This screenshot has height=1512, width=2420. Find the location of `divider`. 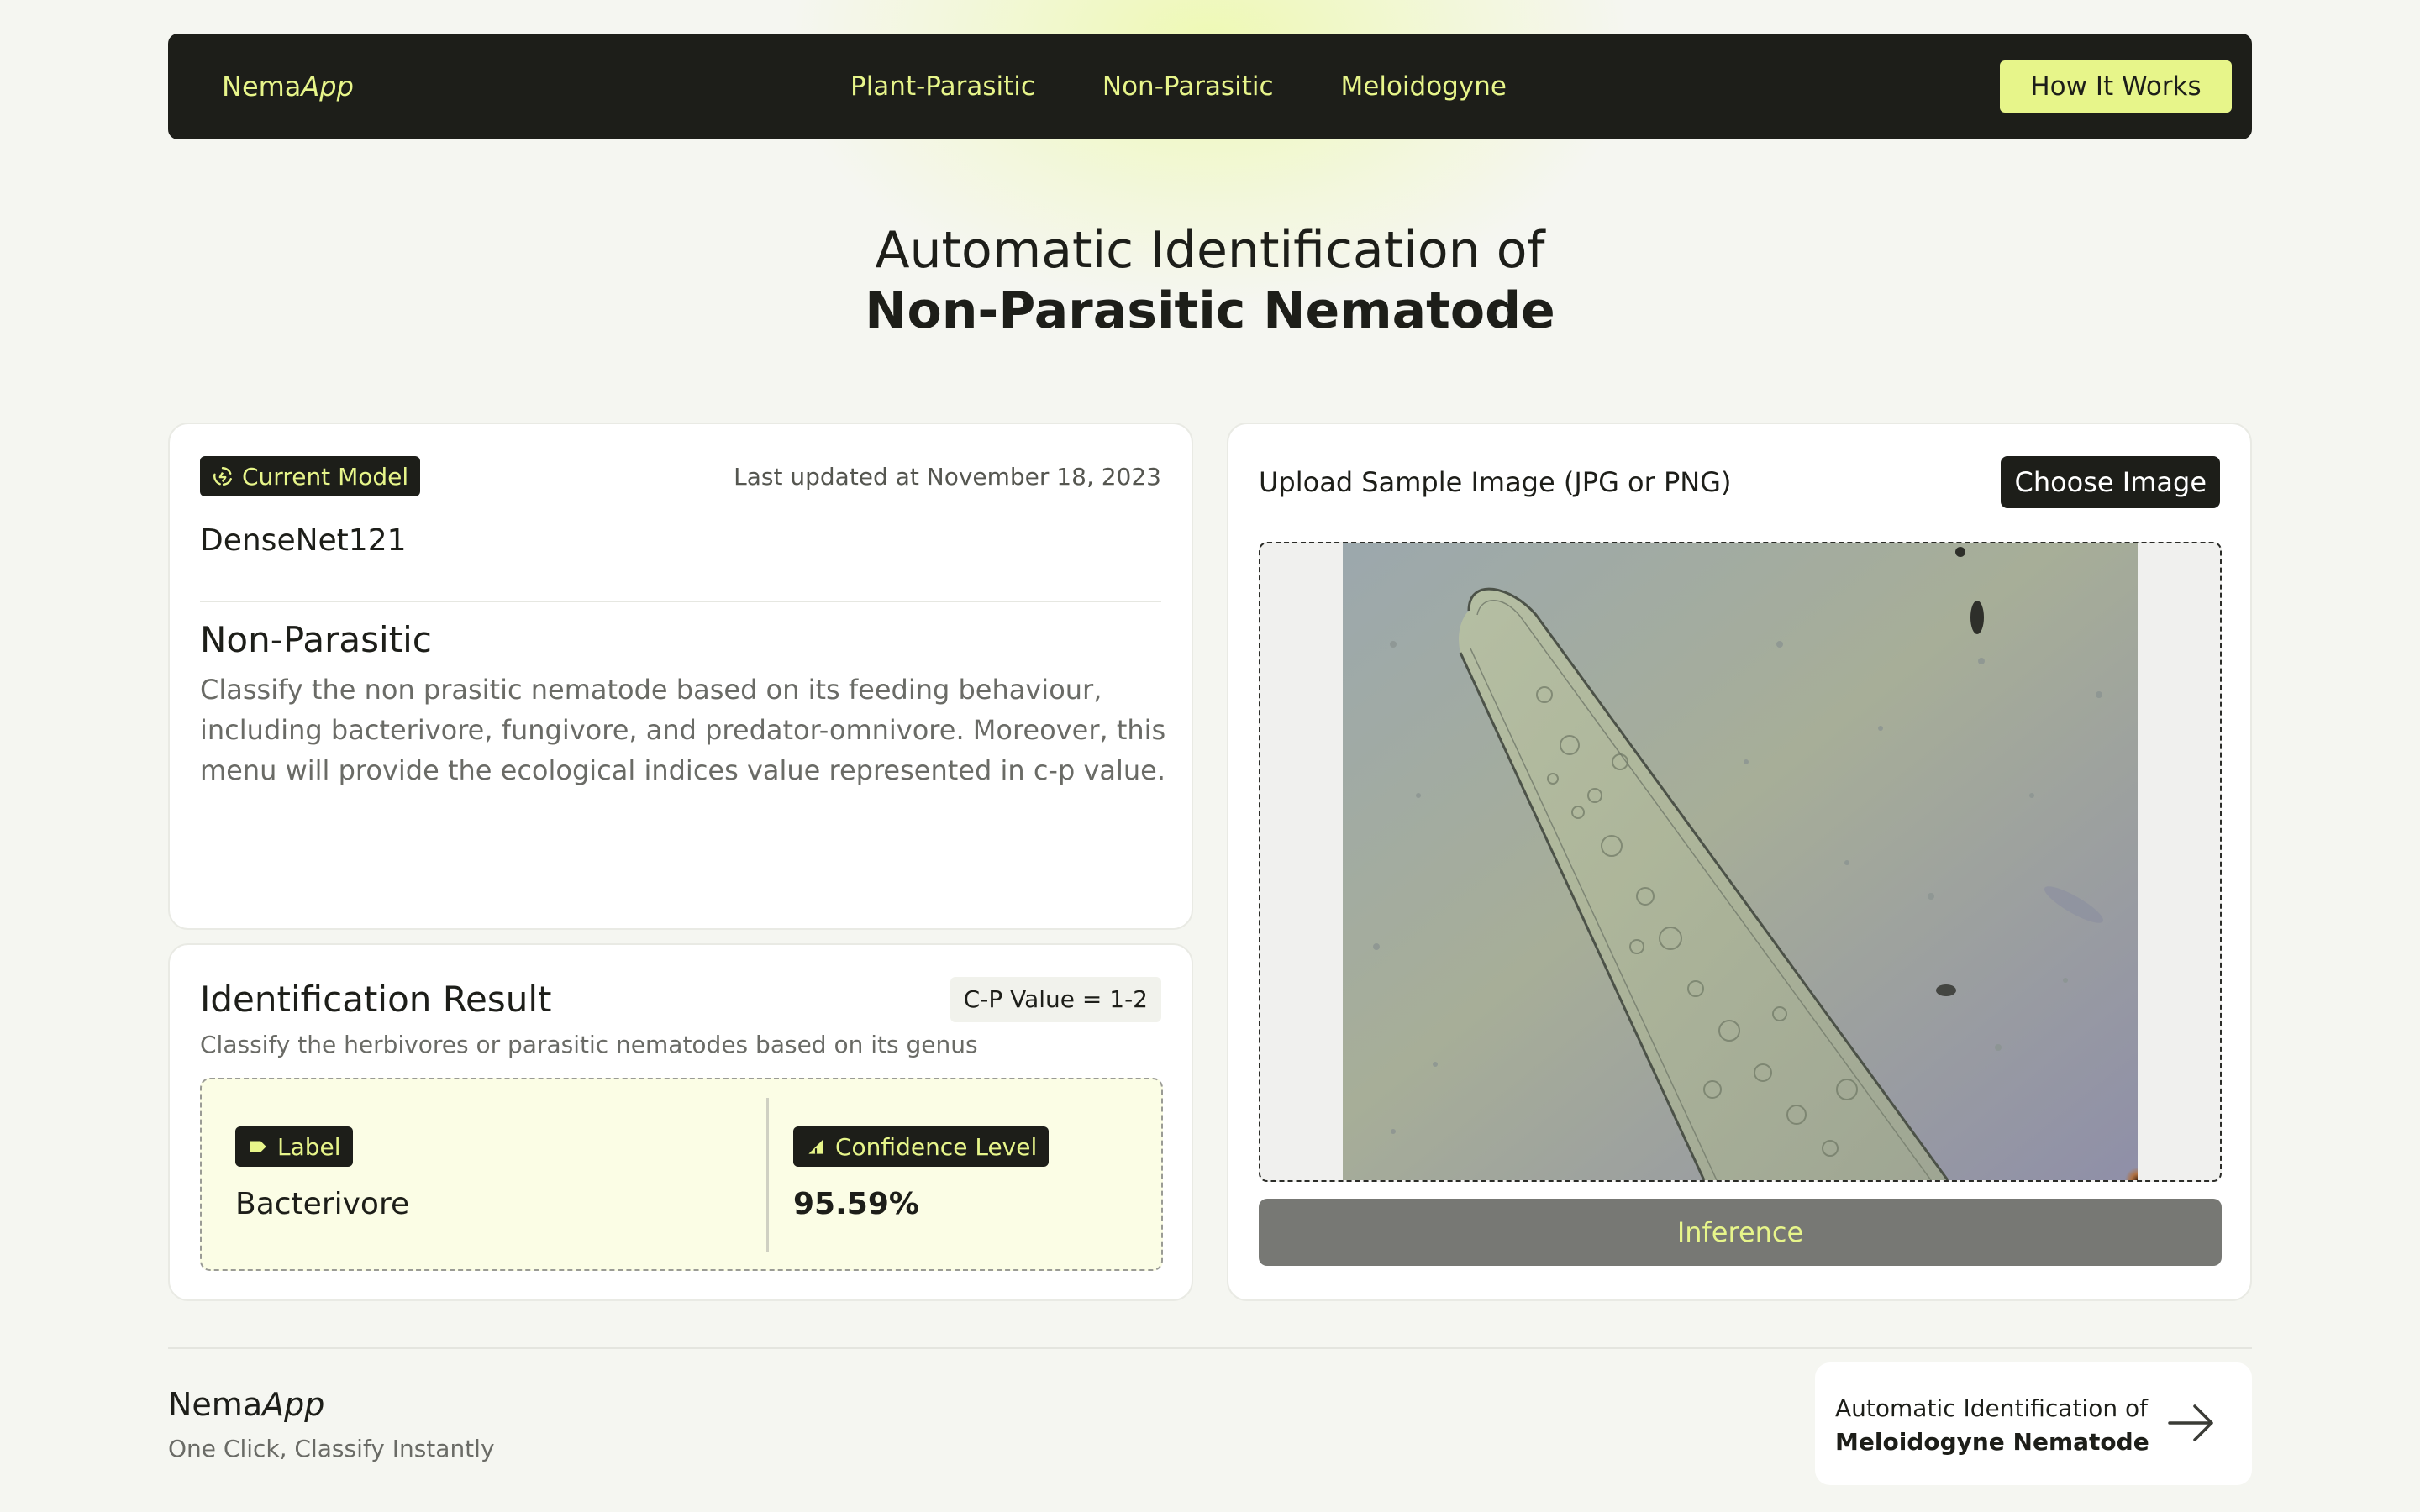

divider is located at coordinates (680, 601).